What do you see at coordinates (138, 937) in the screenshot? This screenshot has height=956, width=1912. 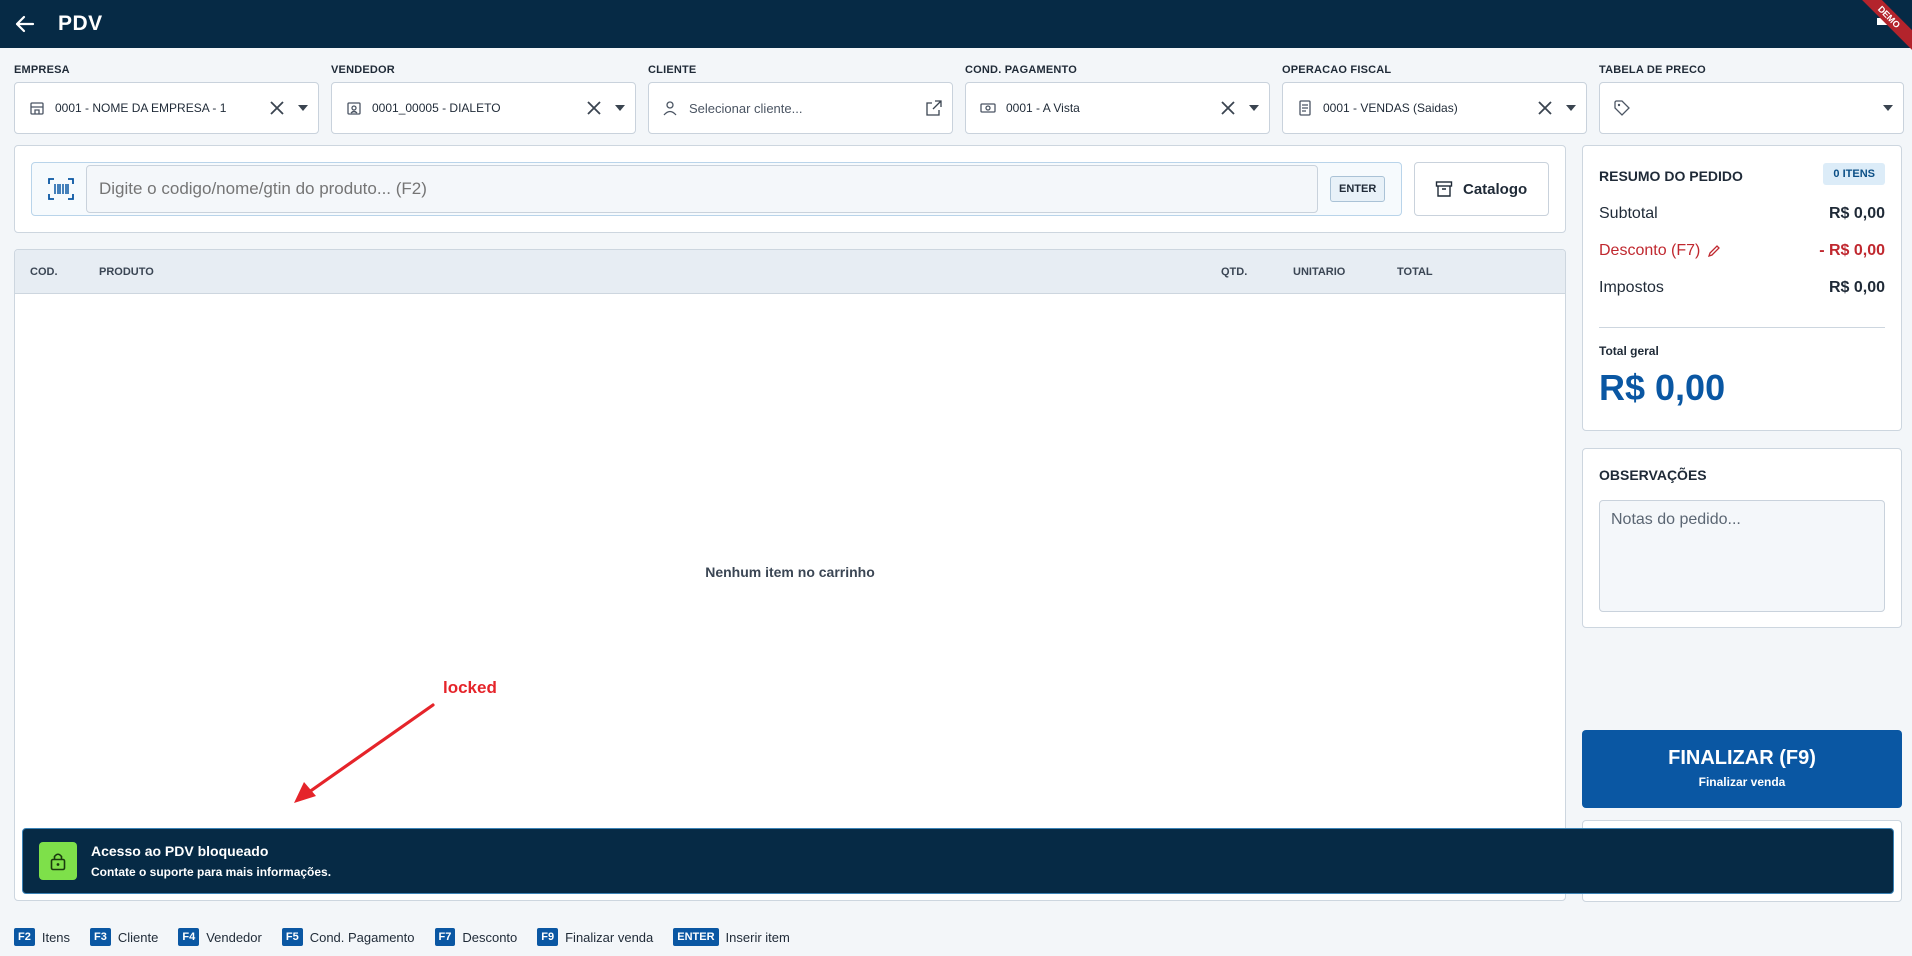 I see `shortcut-label: Cliente` at bounding box center [138, 937].